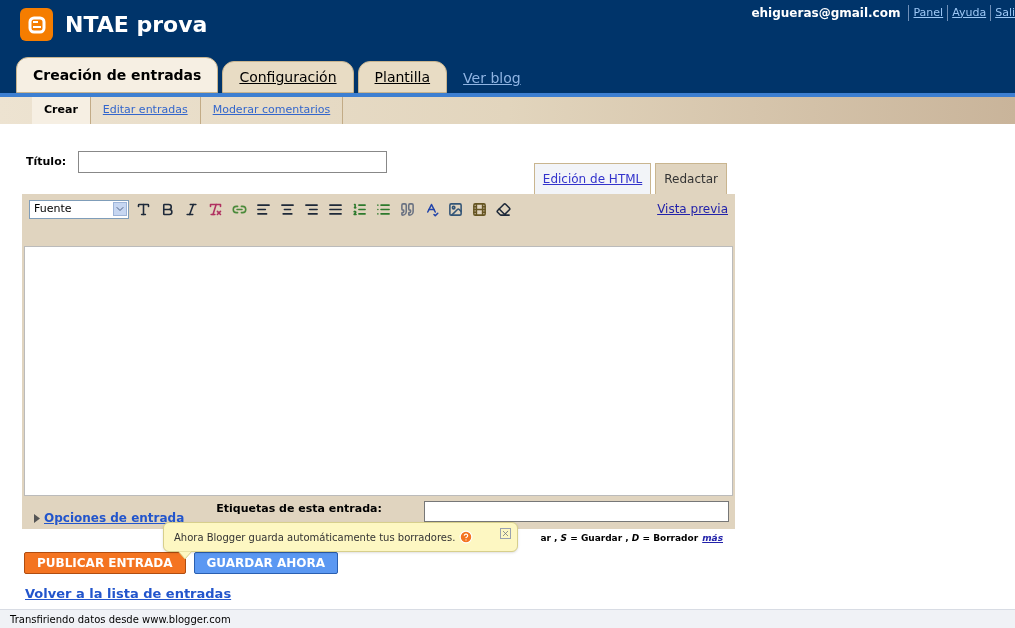 Image resolution: width=1015 pixels, height=628 pixels. I want to click on labels-label: Etiquetas de esta entrada:, so click(299, 509).